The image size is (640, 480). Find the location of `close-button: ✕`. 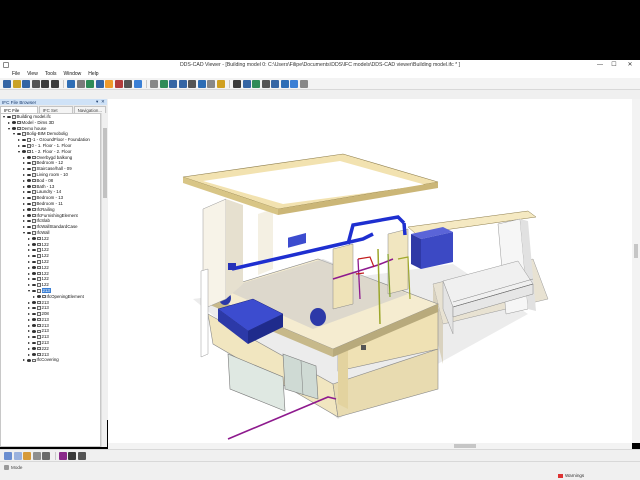

close-button: ✕ is located at coordinates (630, 65).